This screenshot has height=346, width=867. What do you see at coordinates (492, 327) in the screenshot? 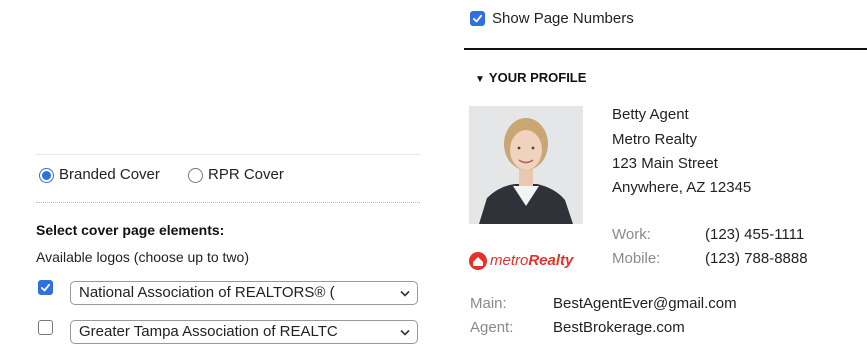
I see `agent-label: Agent:` at bounding box center [492, 327].